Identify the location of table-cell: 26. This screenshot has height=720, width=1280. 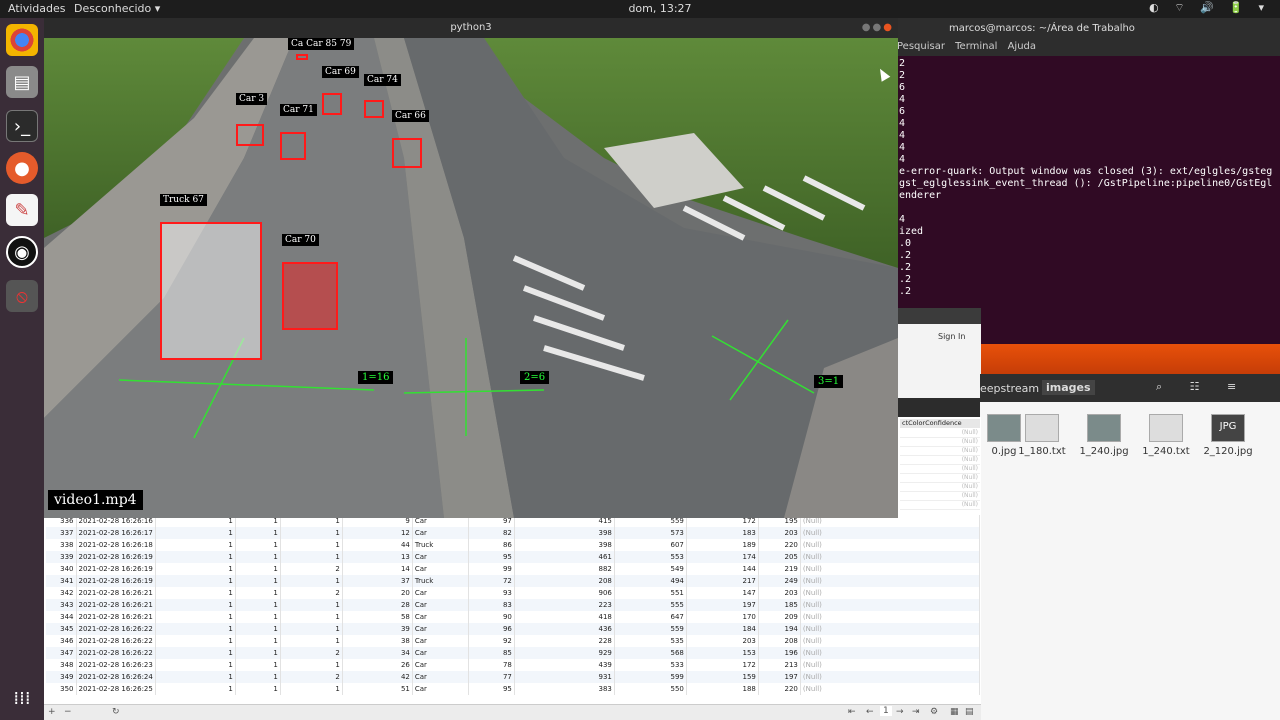
(377, 665).